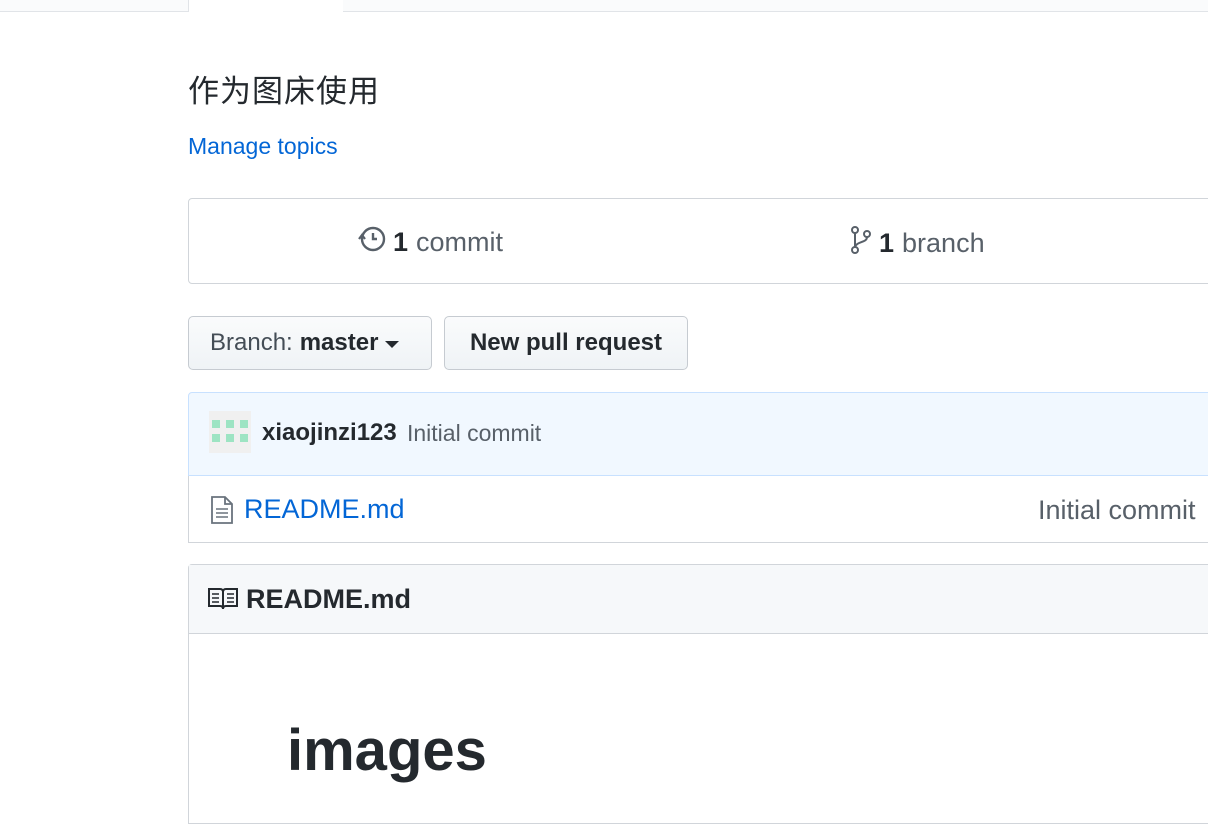 This screenshot has height=824, width=1208. Describe the element at coordinates (94, 6) in the screenshot. I see `tab-inactive` at that location.